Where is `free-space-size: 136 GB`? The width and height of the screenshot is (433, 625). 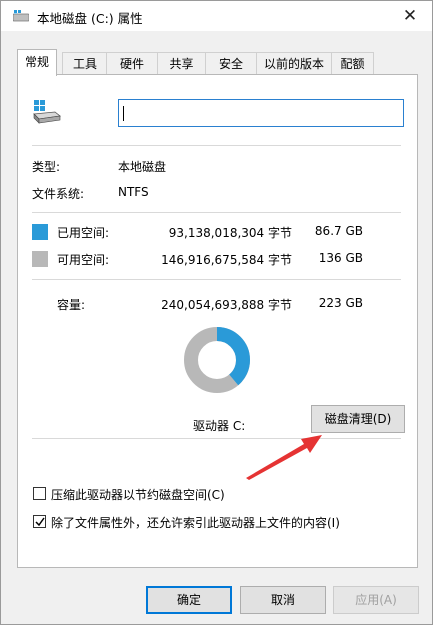
free-space-size: 136 GB is located at coordinates (340, 258).